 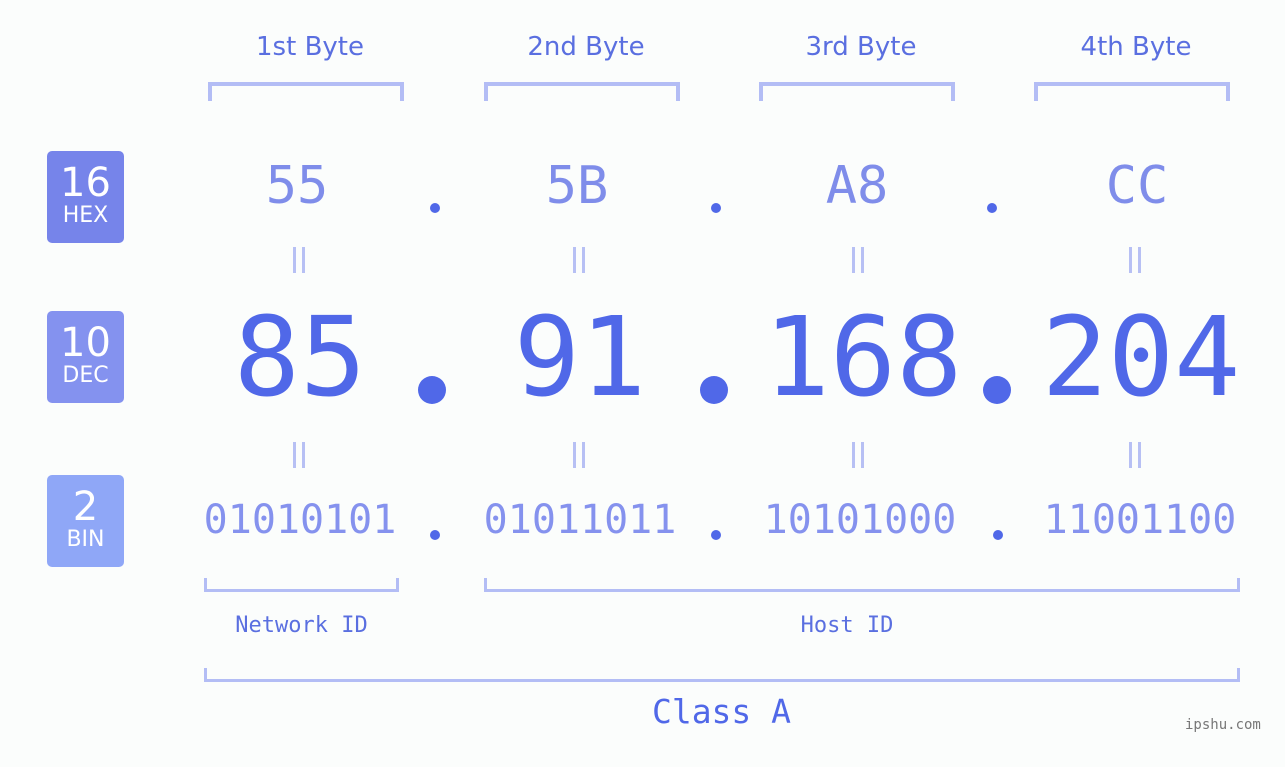 I want to click on bin-base-label: BIN, so click(x=85, y=539).